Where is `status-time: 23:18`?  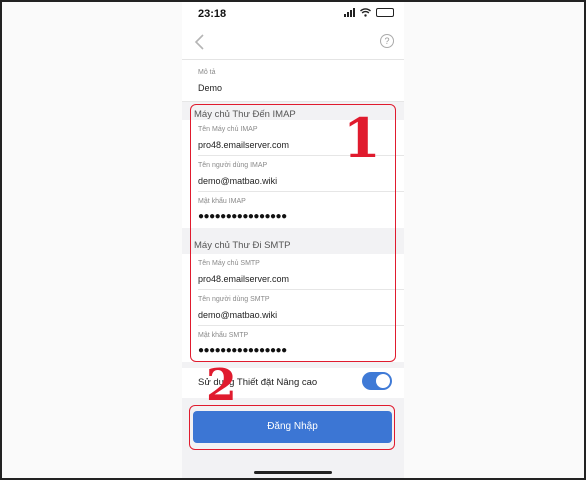
status-time: 23:18 is located at coordinates (212, 14).